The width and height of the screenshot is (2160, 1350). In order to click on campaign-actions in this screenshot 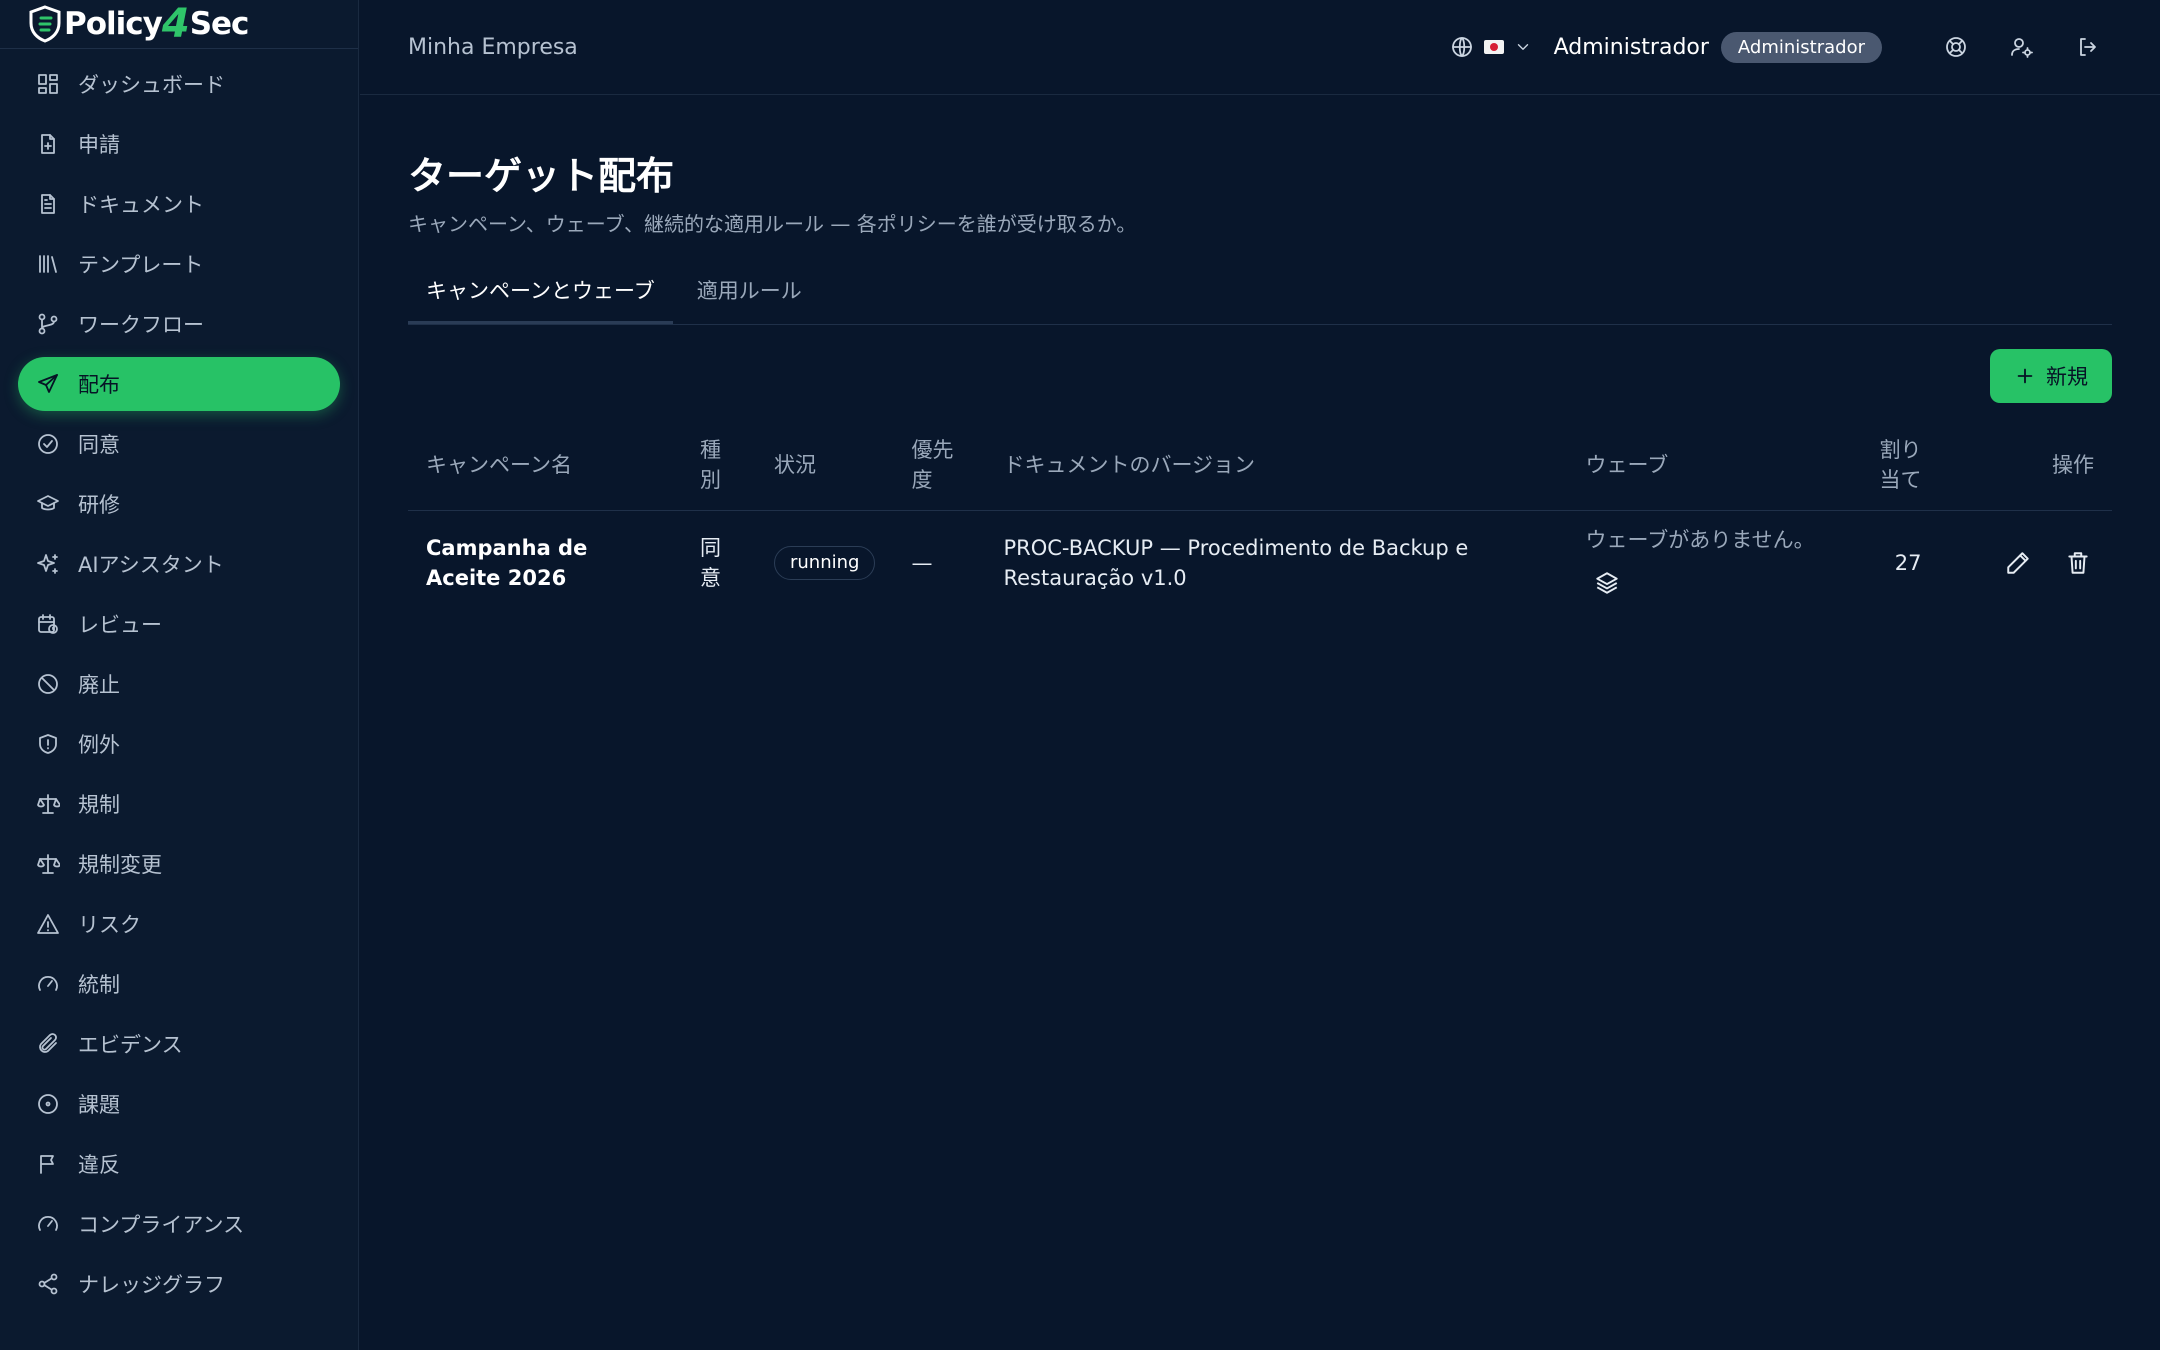, I will do `click(2025, 562)`.